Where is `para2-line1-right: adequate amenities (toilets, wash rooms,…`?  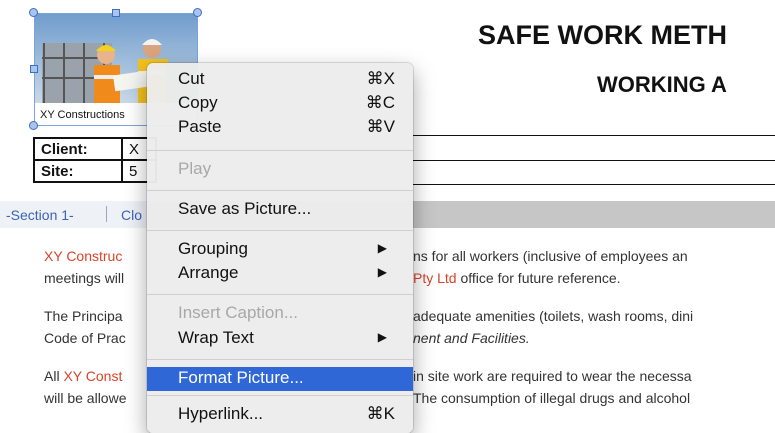
para2-line1-right: adequate amenities (toilets, wash rooms,… is located at coordinates (553, 316).